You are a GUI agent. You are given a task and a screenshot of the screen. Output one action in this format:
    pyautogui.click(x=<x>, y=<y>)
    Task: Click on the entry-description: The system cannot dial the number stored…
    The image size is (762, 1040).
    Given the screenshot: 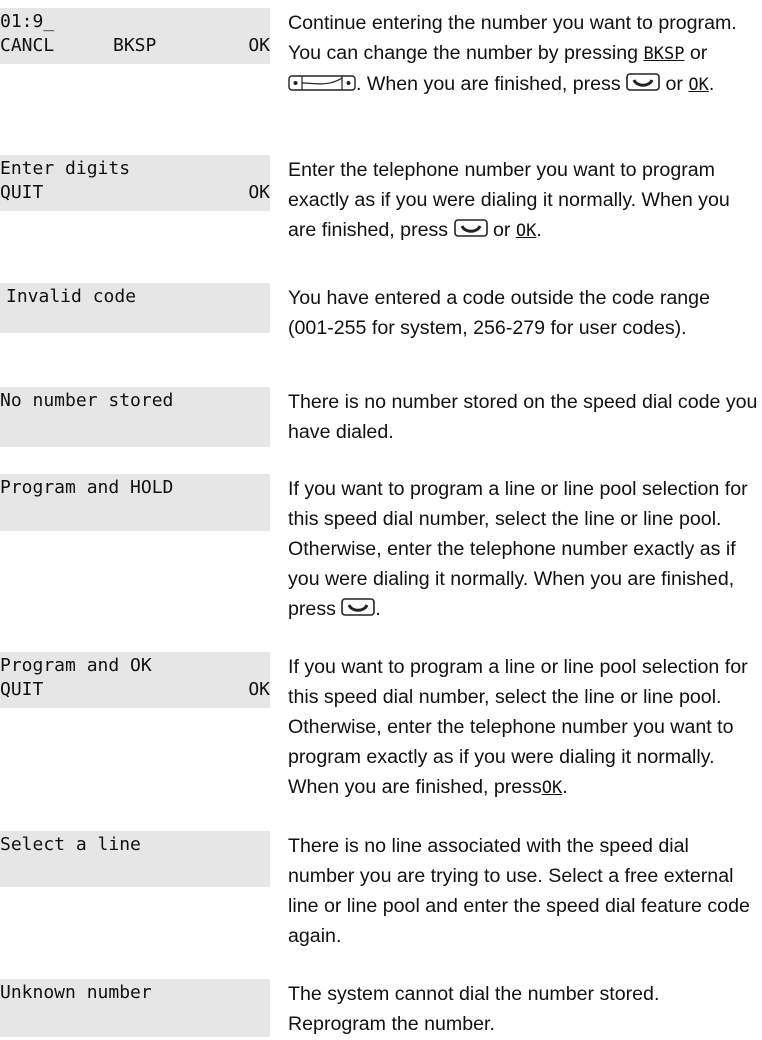 What is the action you would take?
    pyautogui.click(x=474, y=1009)
    